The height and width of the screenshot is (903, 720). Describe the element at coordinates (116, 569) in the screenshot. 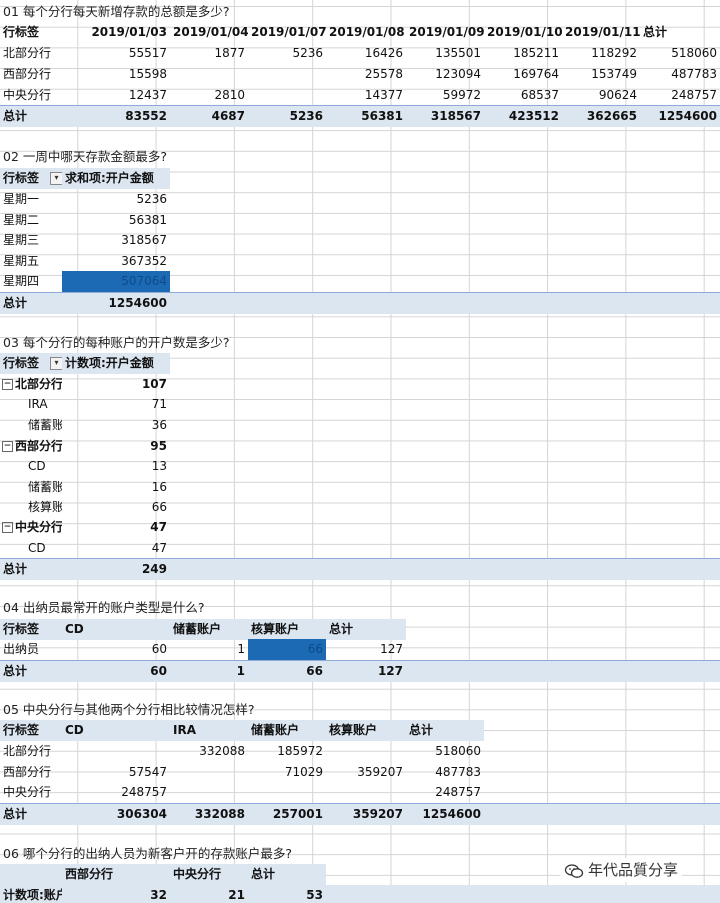

I see `total-cell: 249` at that location.